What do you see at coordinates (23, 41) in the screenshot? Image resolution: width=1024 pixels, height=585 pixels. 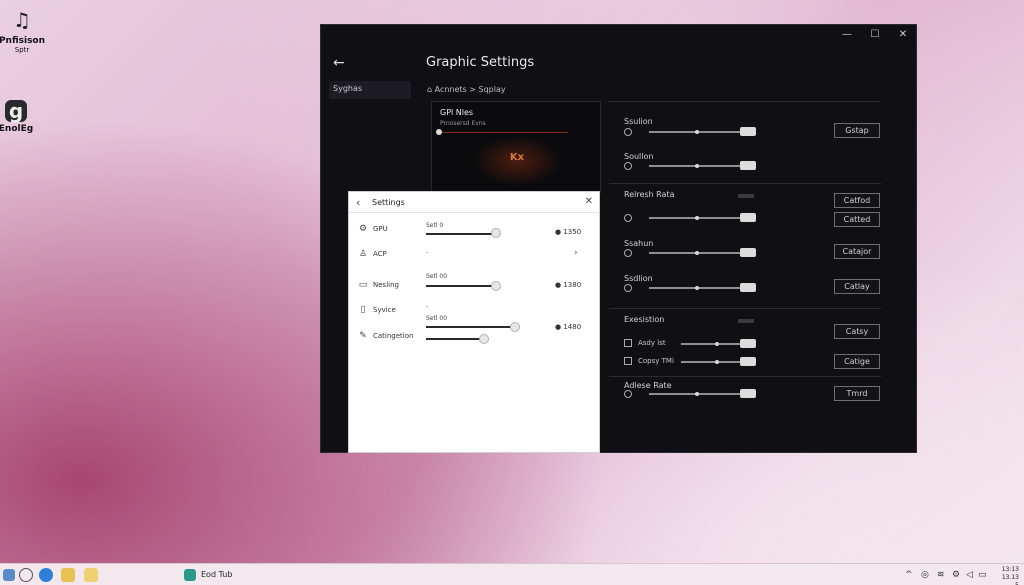 I see `desktop-icon-label: Pnfisison` at bounding box center [23, 41].